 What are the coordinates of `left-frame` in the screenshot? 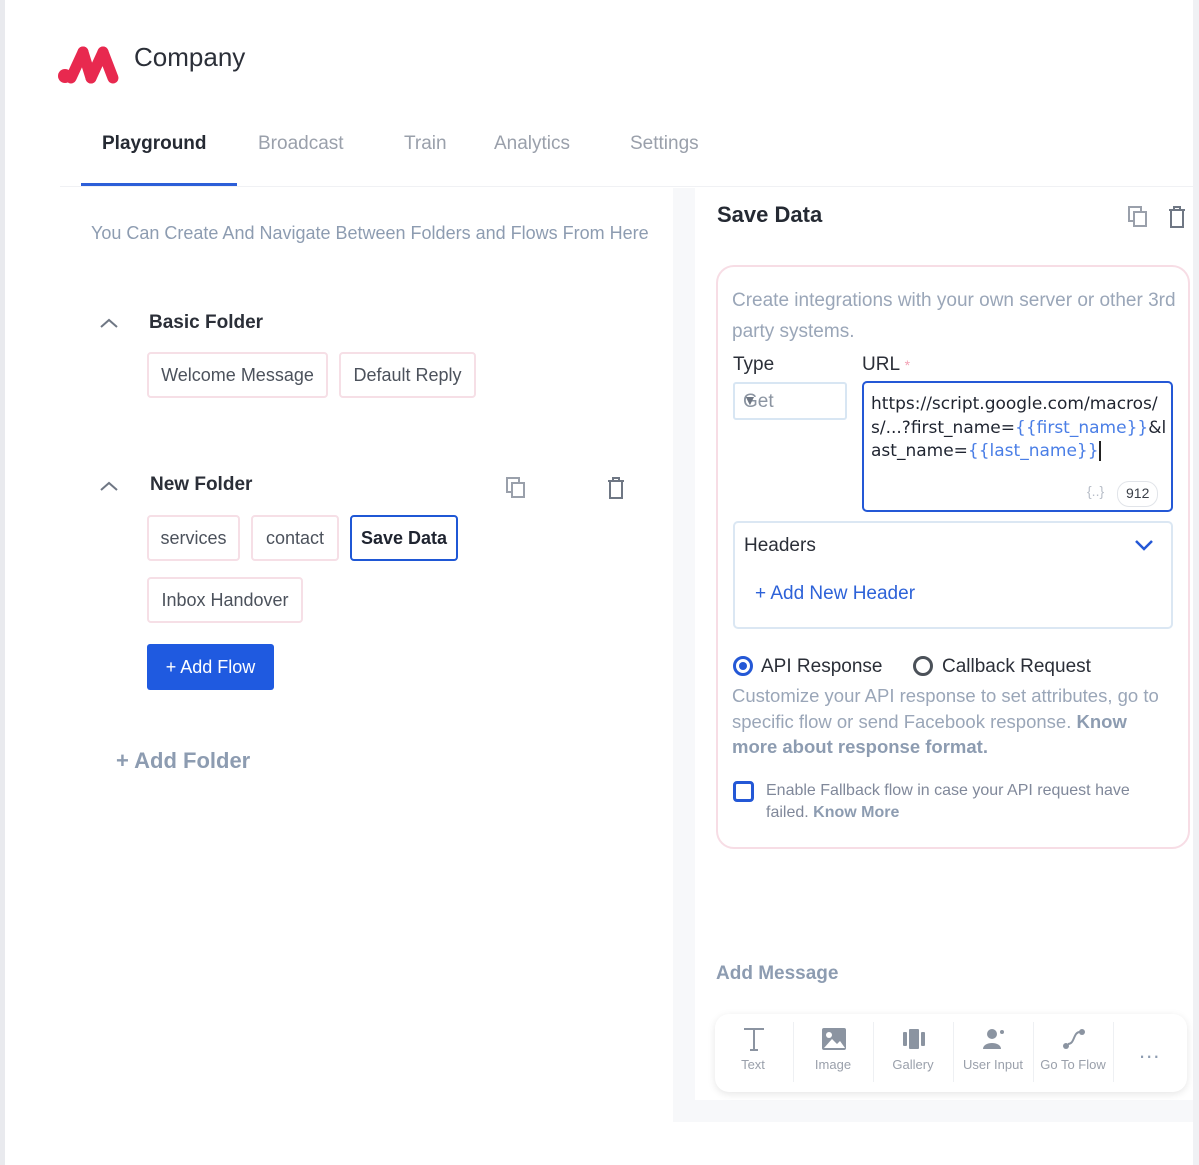 It's located at (2, 582).